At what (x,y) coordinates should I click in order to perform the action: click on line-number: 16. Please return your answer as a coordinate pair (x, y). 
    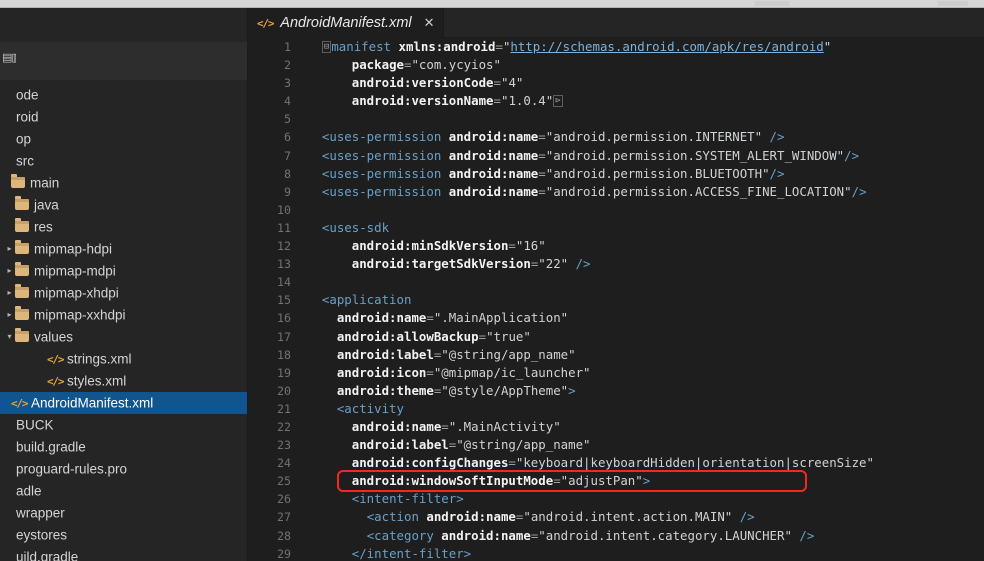
    Looking at the image, I should click on (284, 318).